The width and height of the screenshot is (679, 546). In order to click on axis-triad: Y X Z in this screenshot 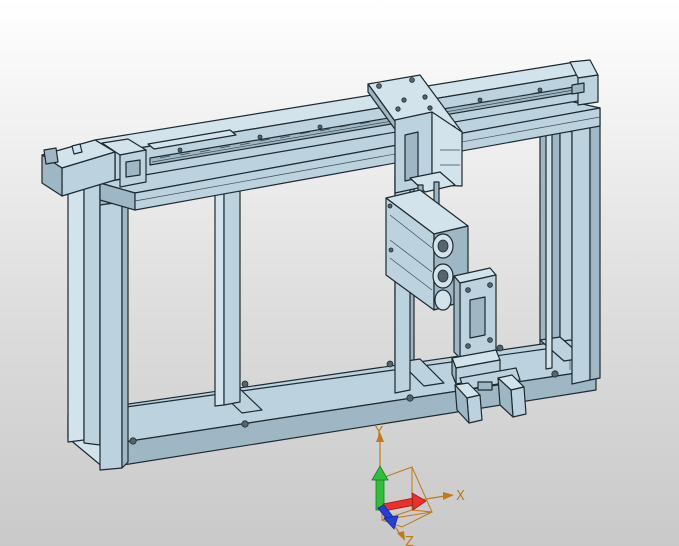, I will do `click(418, 485)`.